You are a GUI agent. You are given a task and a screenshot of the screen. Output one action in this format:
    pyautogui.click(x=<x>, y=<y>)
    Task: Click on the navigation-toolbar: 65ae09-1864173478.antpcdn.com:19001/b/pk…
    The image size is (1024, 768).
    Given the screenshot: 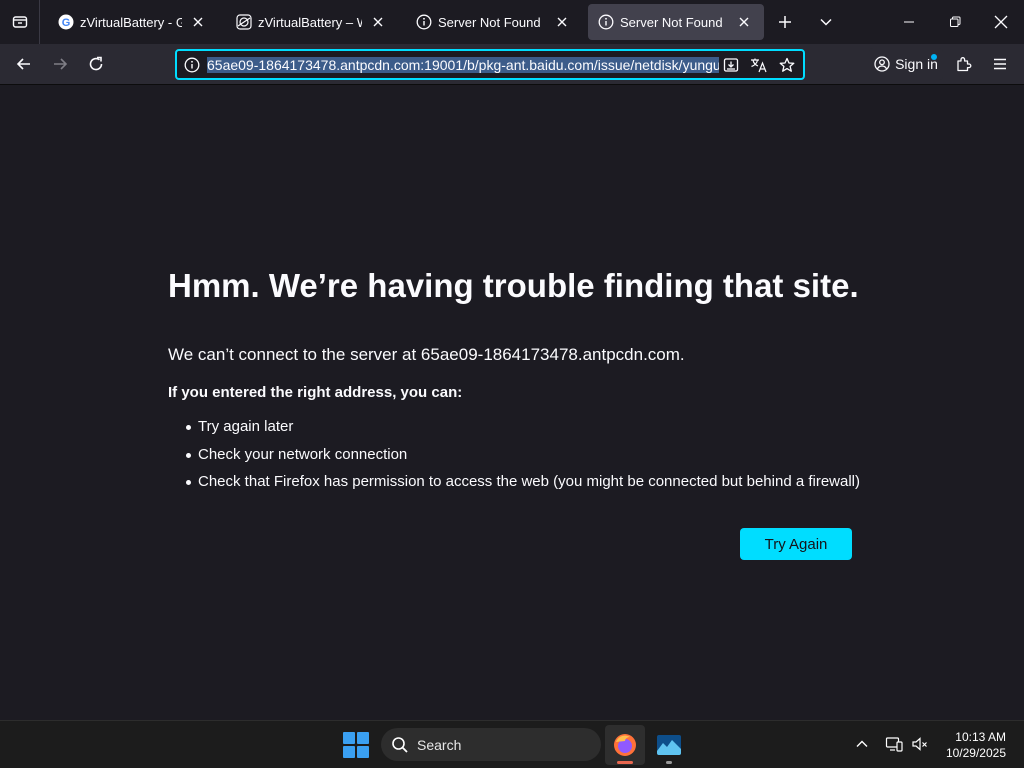 What is the action you would take?
    pyautogui.click(x=512, y=64)
    